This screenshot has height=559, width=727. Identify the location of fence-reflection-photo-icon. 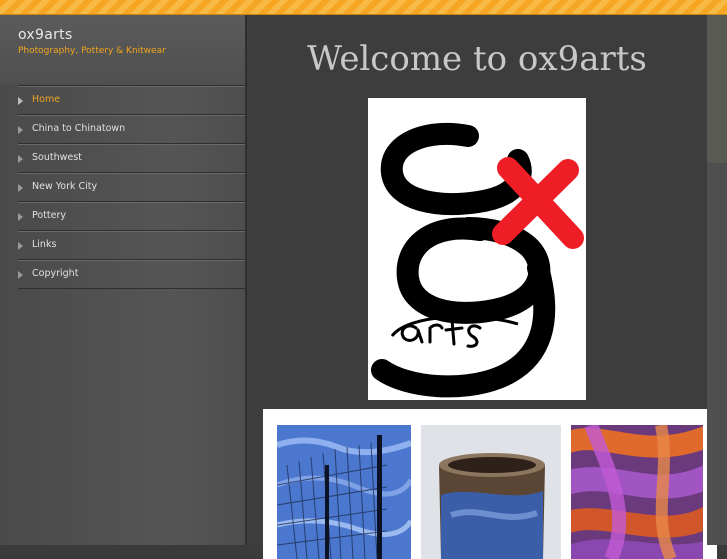
(344, 492).